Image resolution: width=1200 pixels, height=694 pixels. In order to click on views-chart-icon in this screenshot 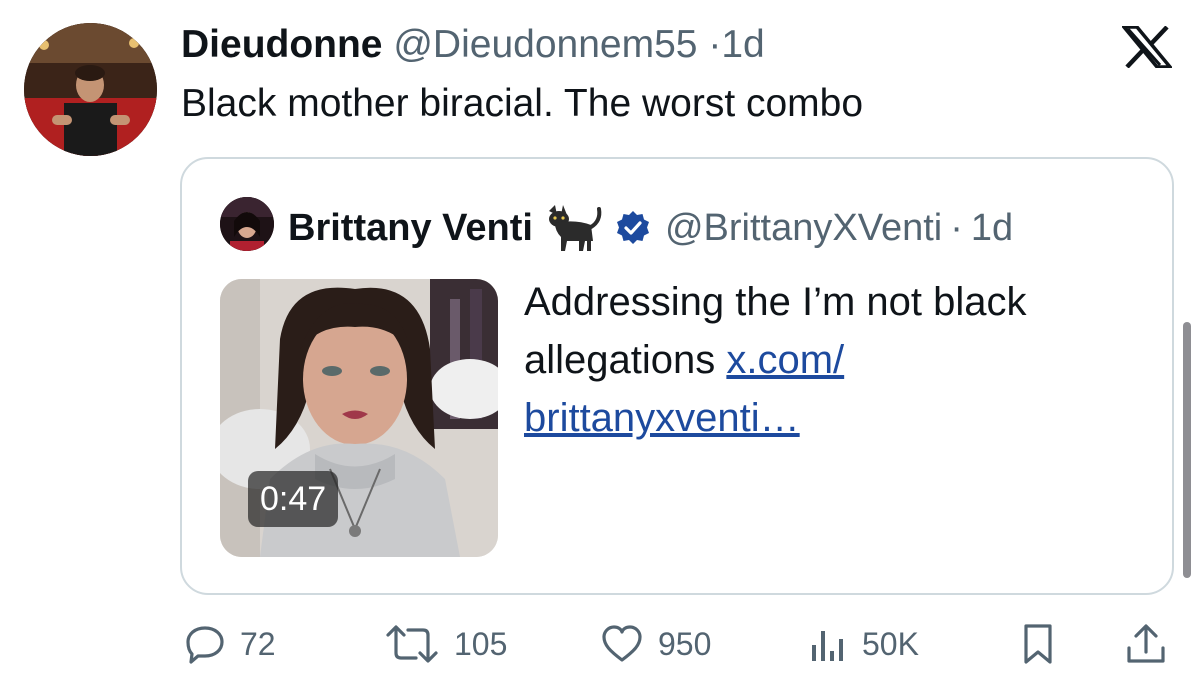, I will do `click(827, 646)`.